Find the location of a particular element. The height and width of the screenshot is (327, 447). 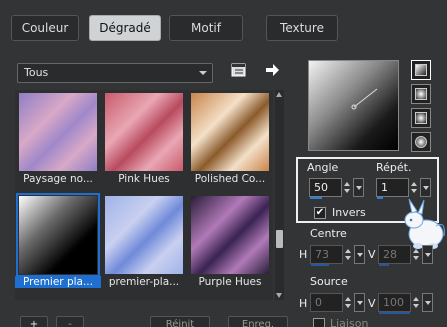

repeat-label: Répét. is located at coordinates (394, 167).